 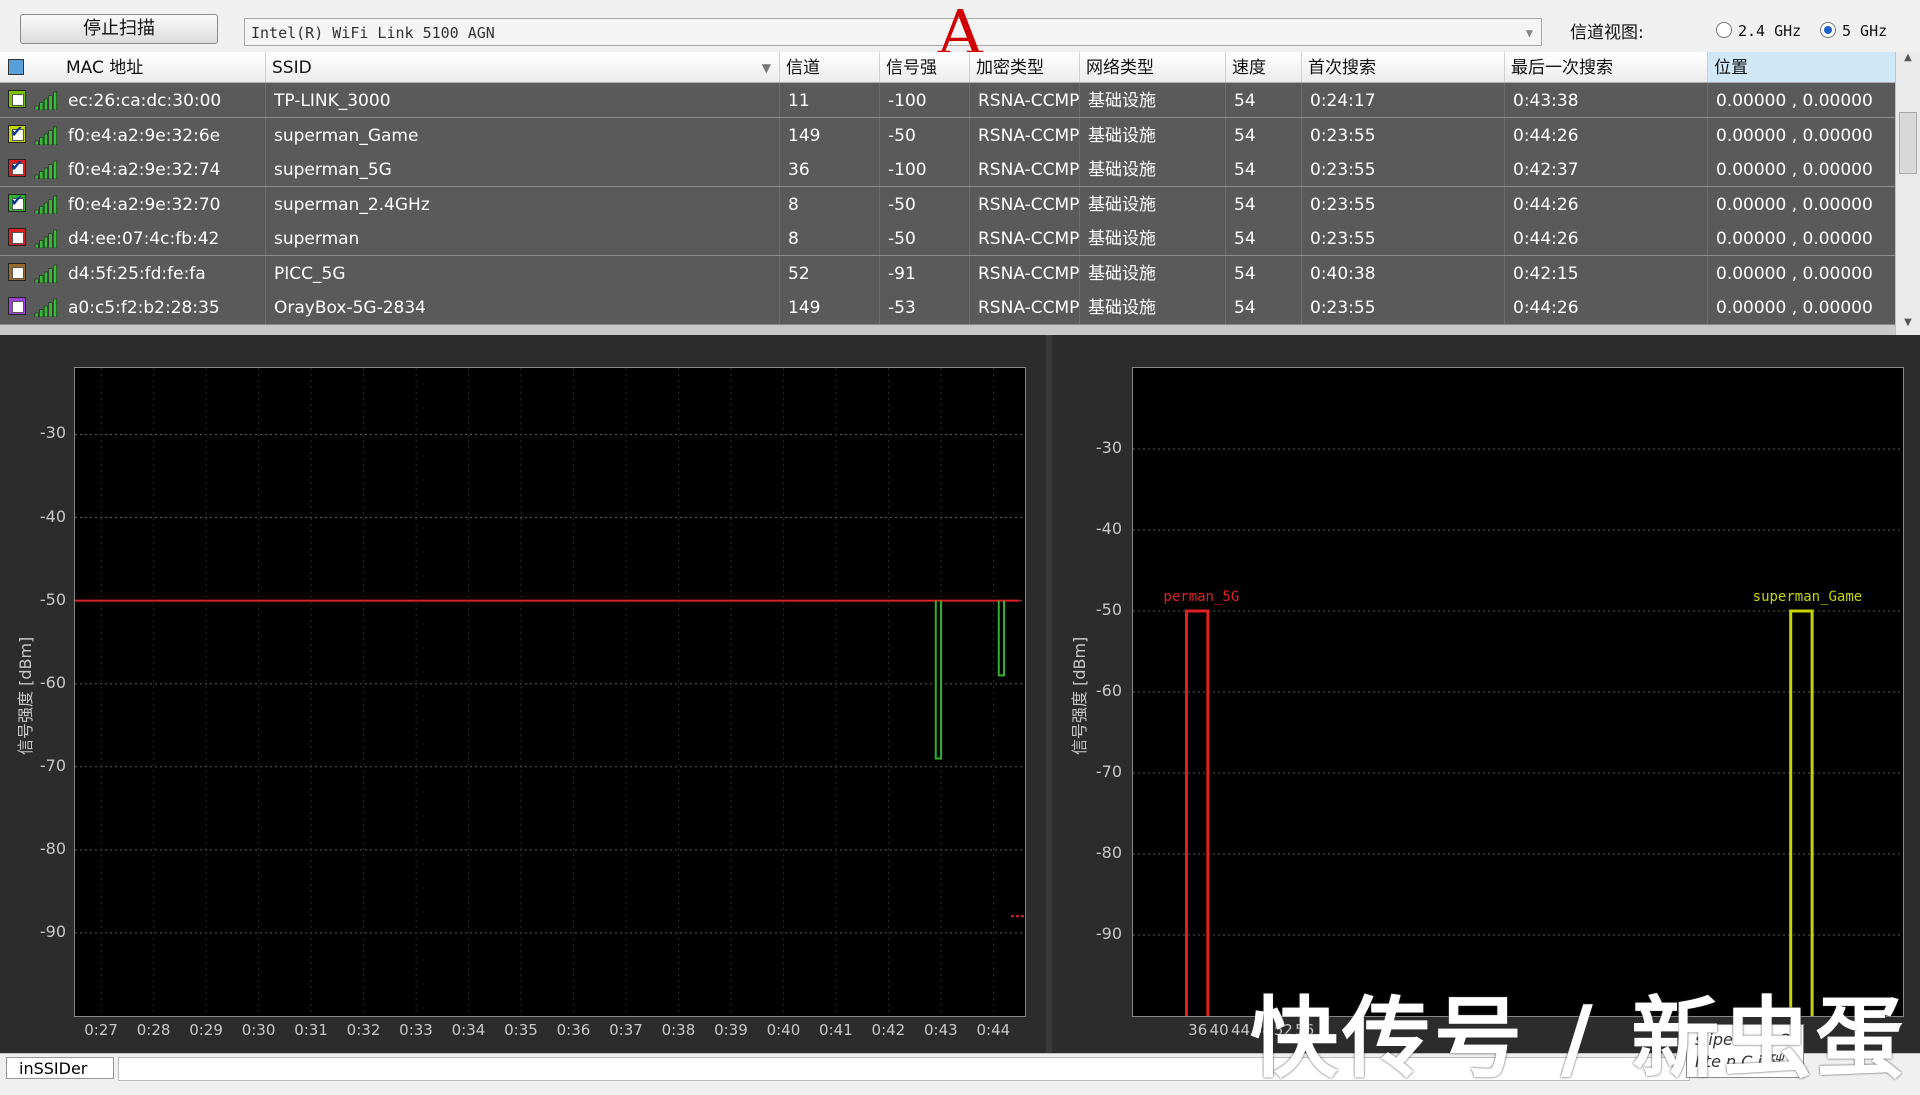 I want to click on column-header: 速度, so click(x=1264, y=67).